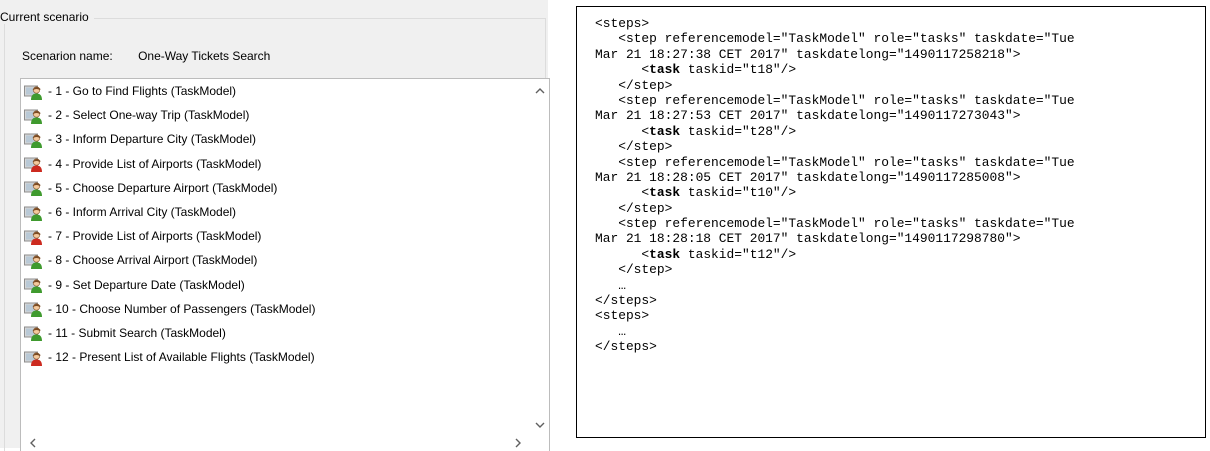  What do you see at coordinates (835, 192) in the screenshot?
I see `xml-line: <task taskid="t10"/>` at bounding box center [835, 192].